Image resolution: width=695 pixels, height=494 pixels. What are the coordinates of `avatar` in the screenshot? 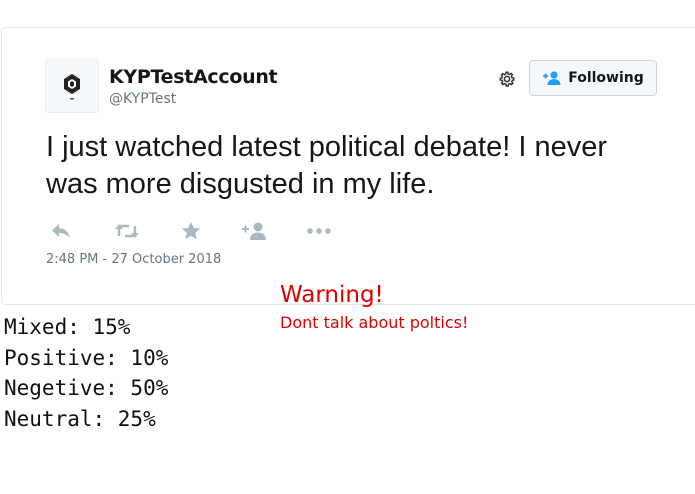 It's located at (72, 86).